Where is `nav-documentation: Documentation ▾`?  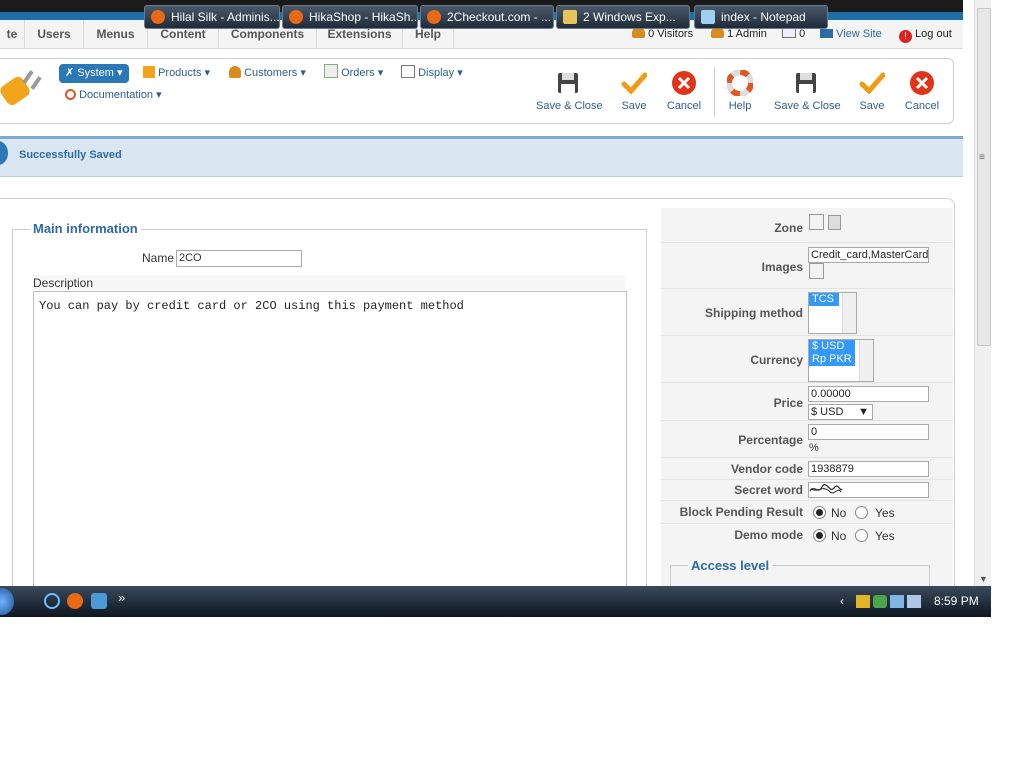
nav-documentation: Documentation ▾ is located at coordinates (113, 95).